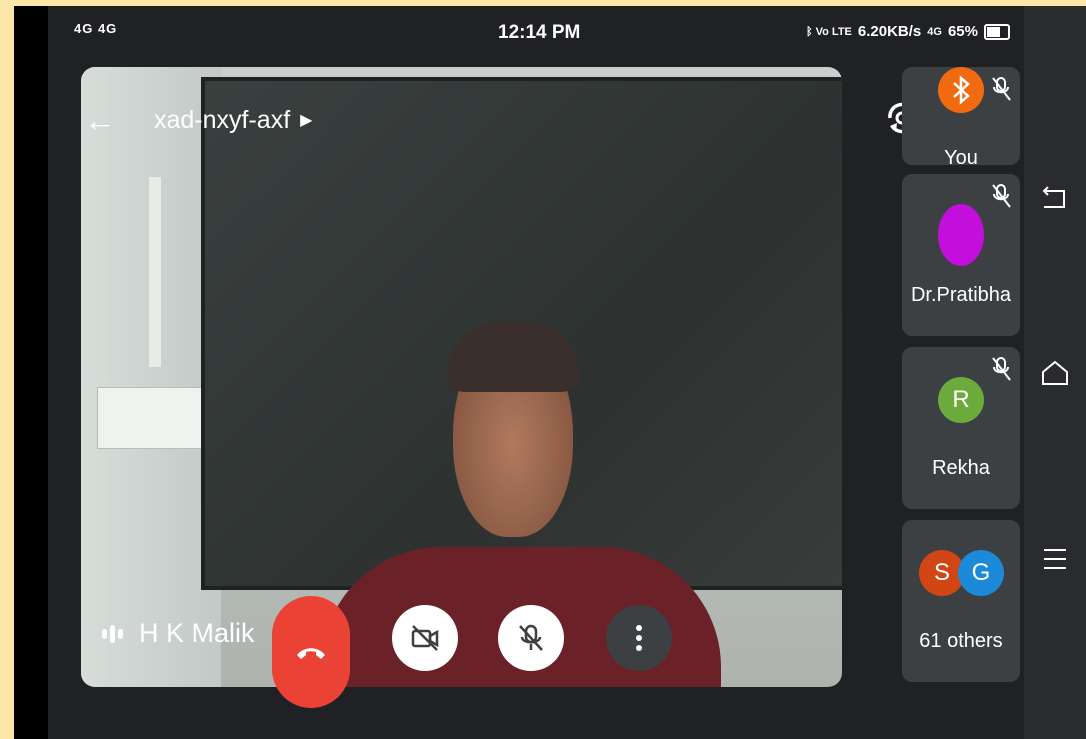 The image size is (1086, 739). I want to click on participant-tile-others: S G 61 others, so click(961, 601).